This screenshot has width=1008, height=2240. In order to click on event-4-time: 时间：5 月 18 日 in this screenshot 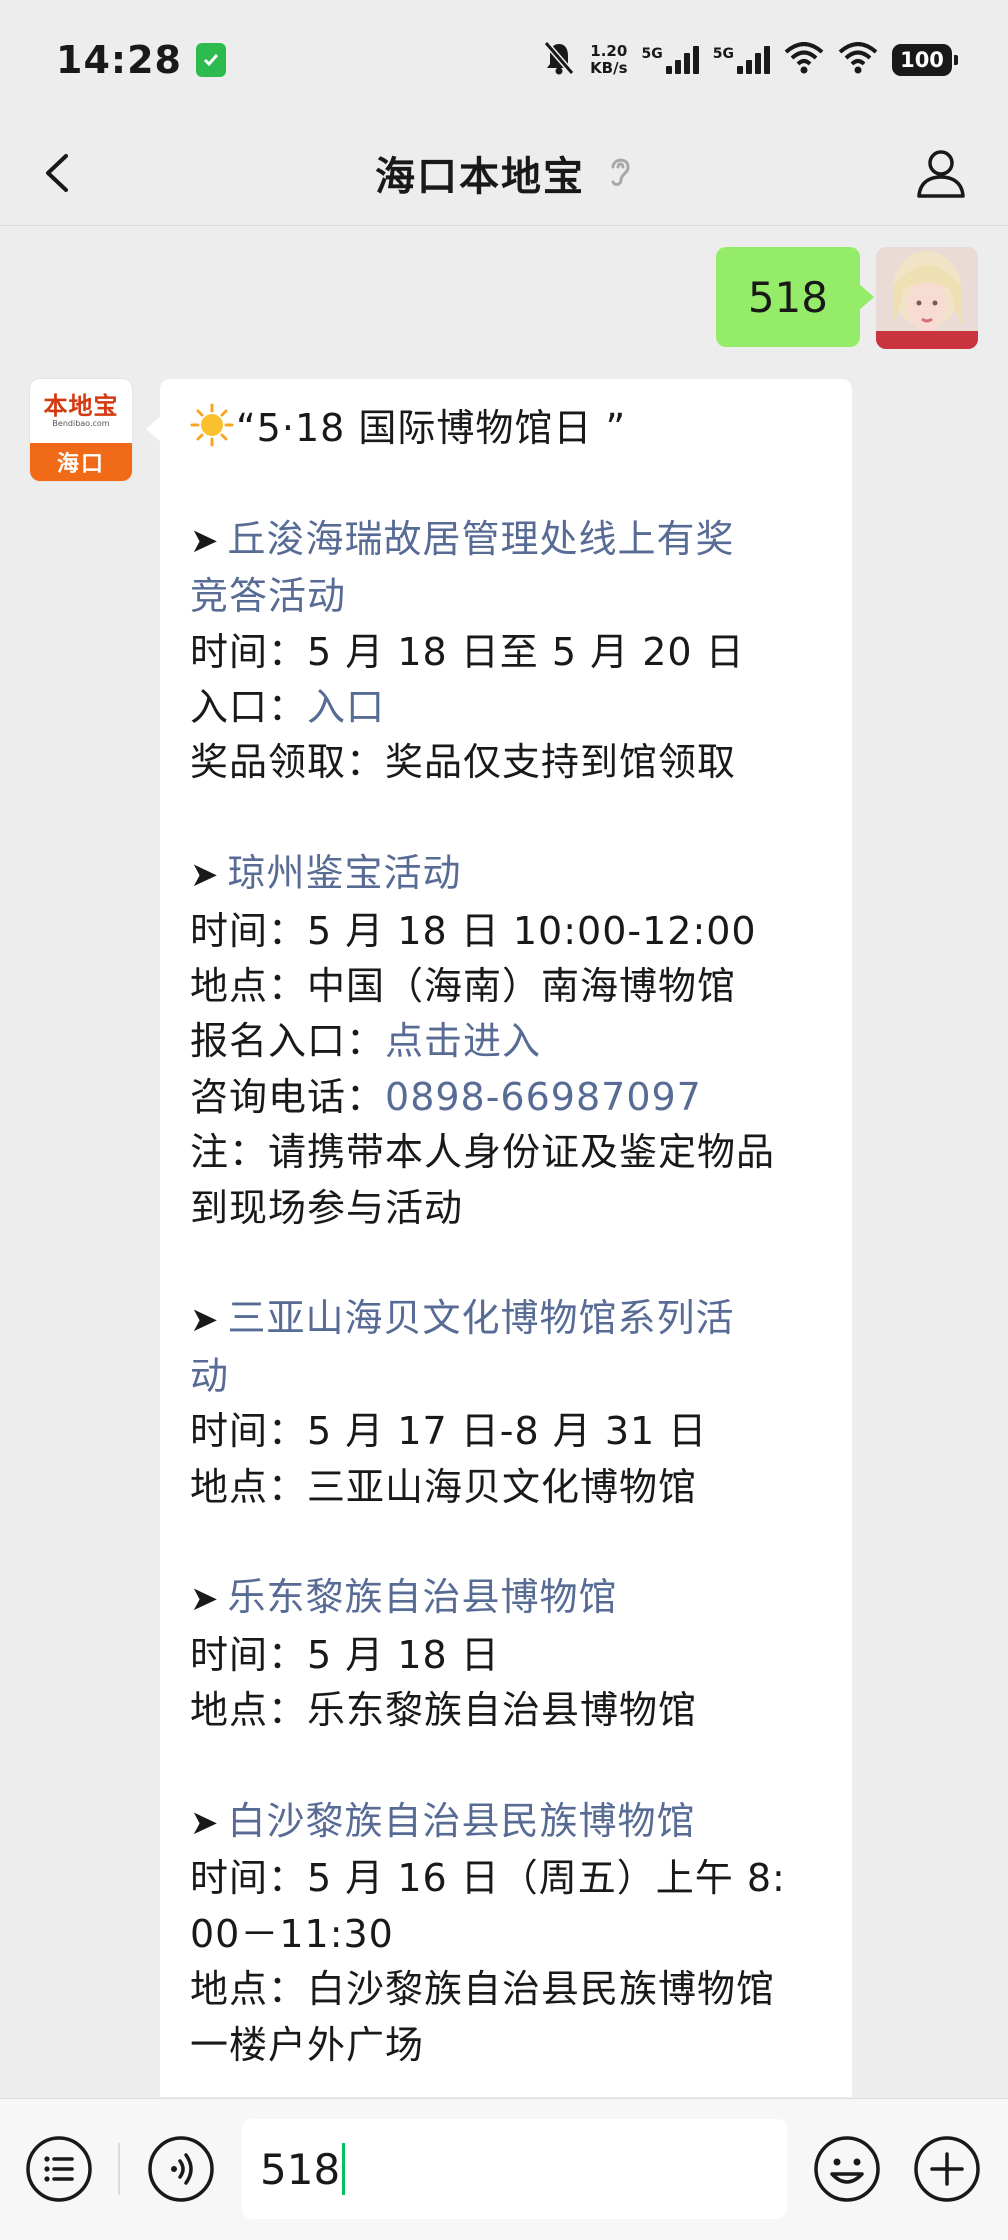, I will do `click(506, 1655)`.